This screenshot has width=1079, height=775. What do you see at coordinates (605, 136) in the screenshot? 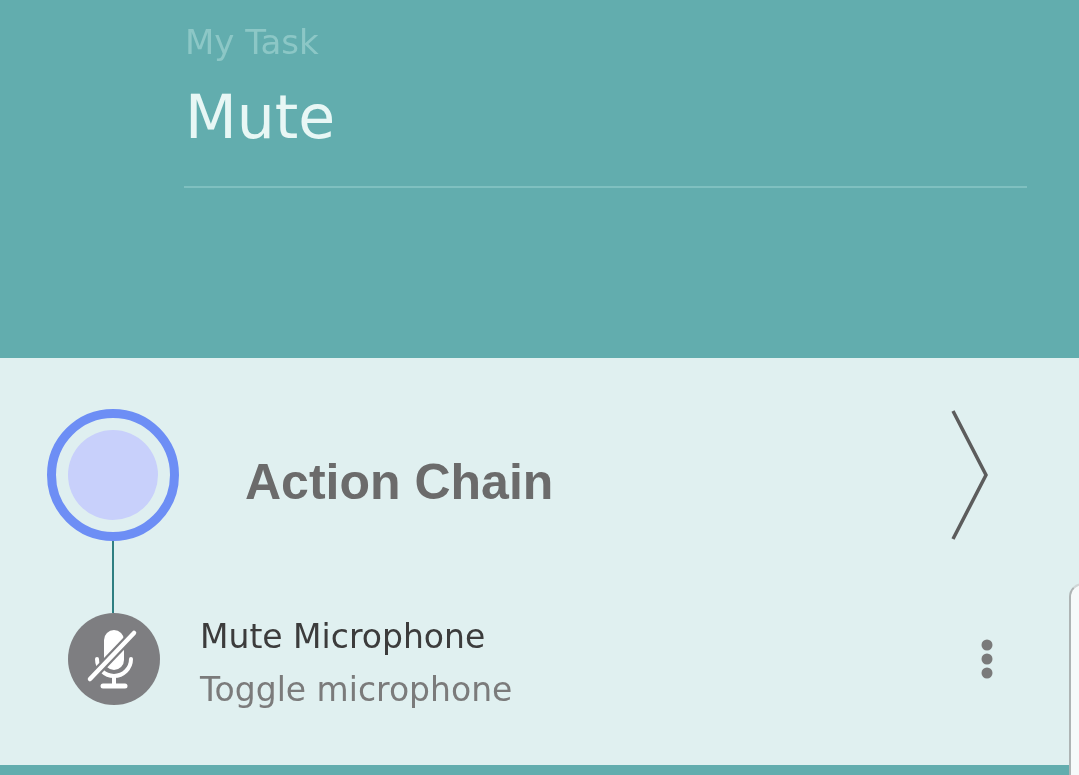
I see `task-name-field: Mute` at bounding box center [605, 136].